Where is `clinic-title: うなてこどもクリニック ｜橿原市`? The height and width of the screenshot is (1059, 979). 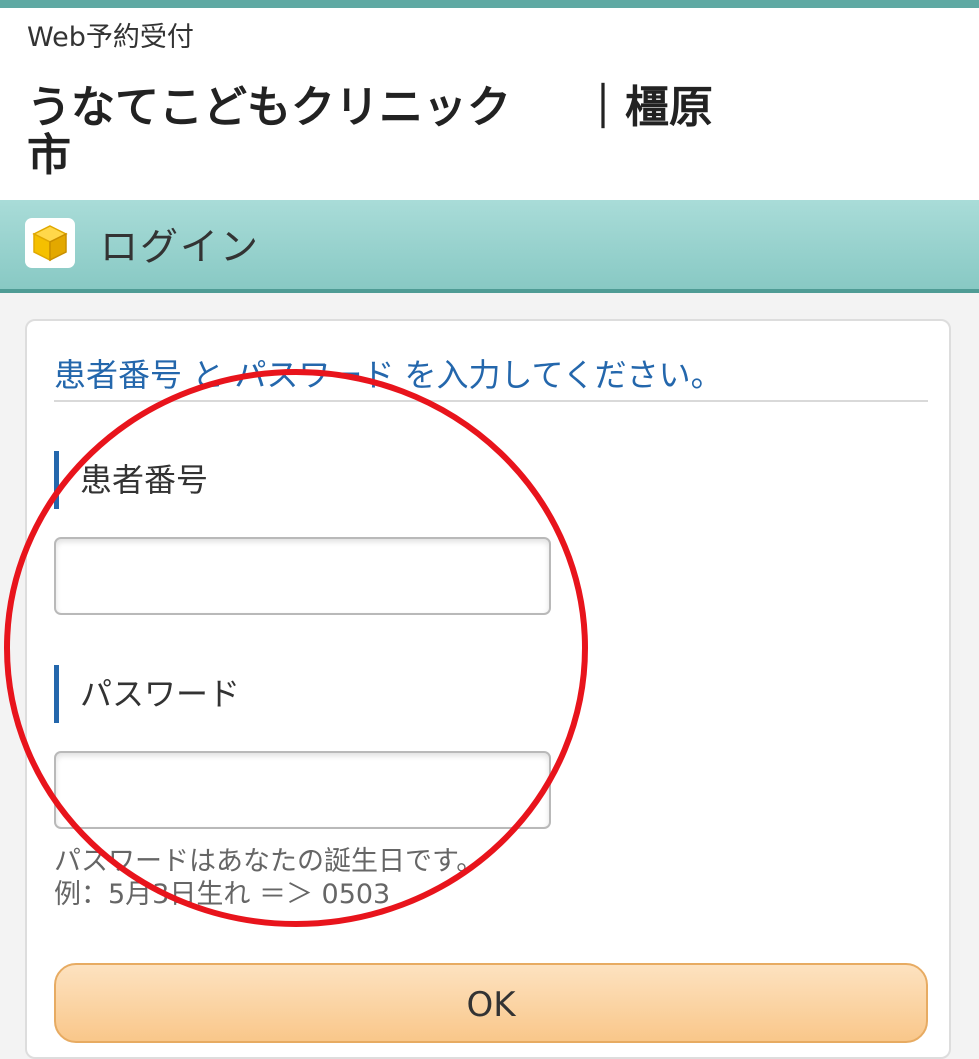
clinic-title: うなてこどもクリニック ｜橿原市 is located at coordinates (372, 132).